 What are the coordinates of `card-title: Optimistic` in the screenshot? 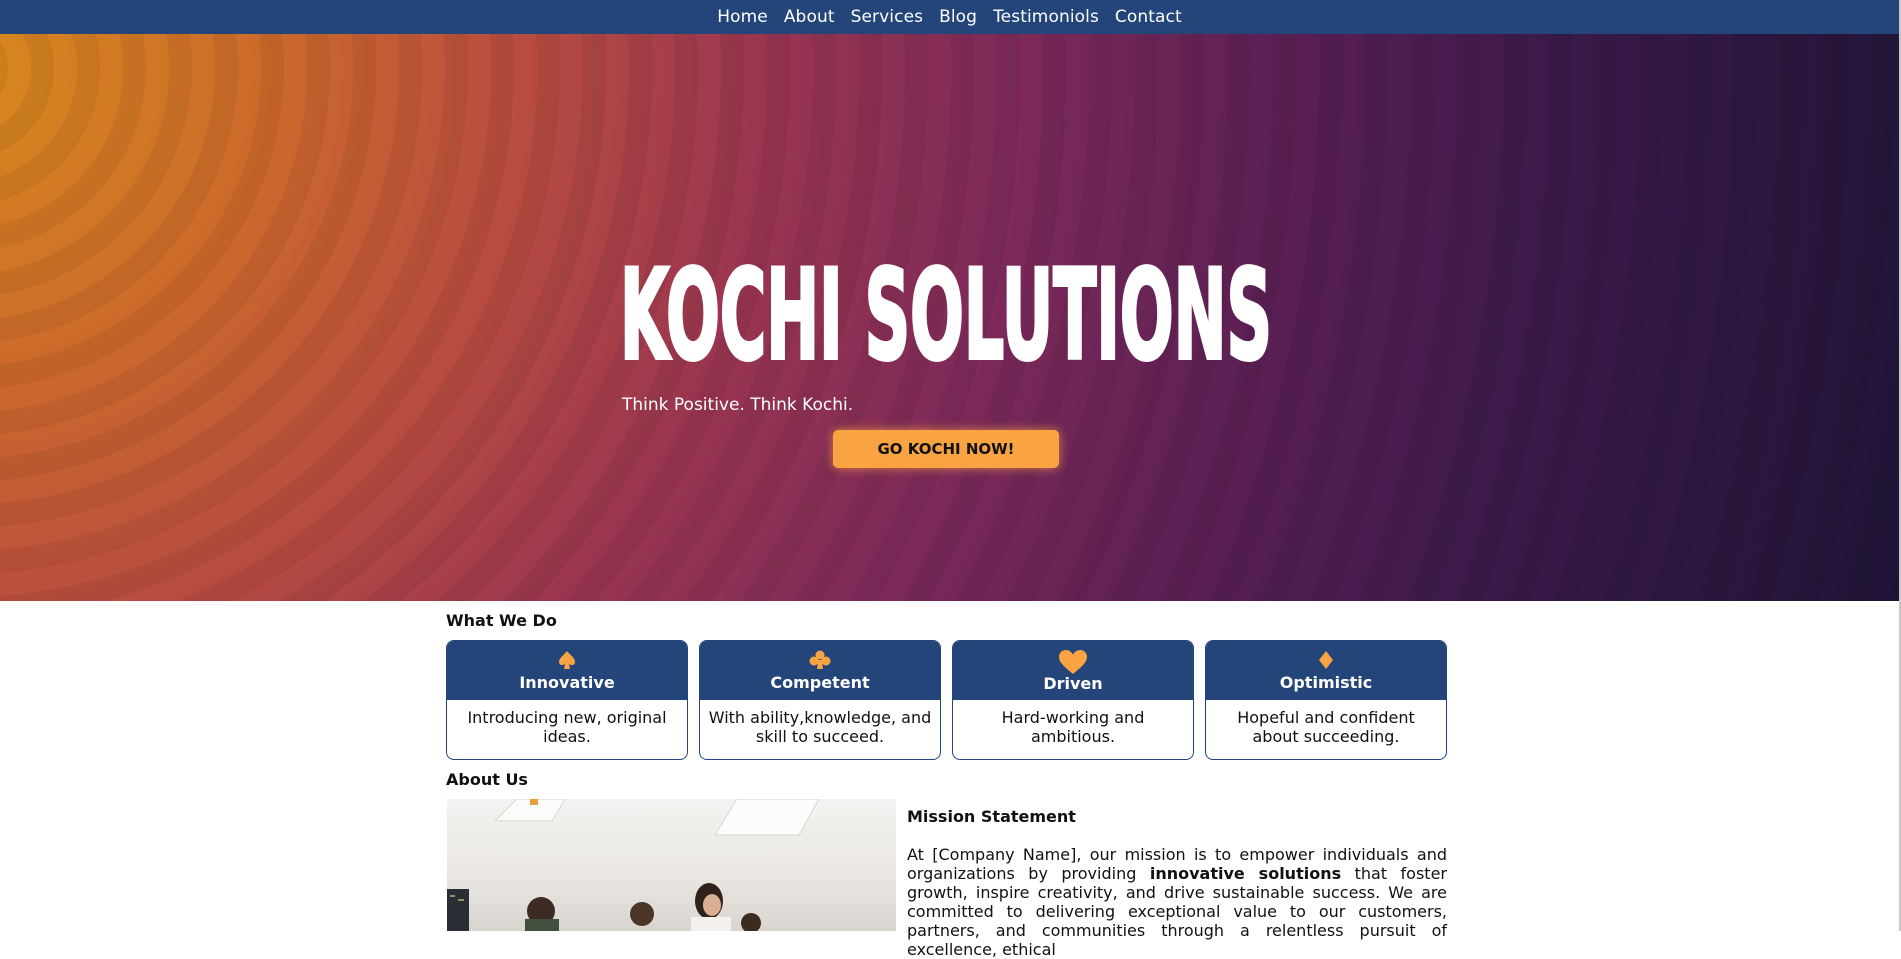 It's located at (1326, 682).